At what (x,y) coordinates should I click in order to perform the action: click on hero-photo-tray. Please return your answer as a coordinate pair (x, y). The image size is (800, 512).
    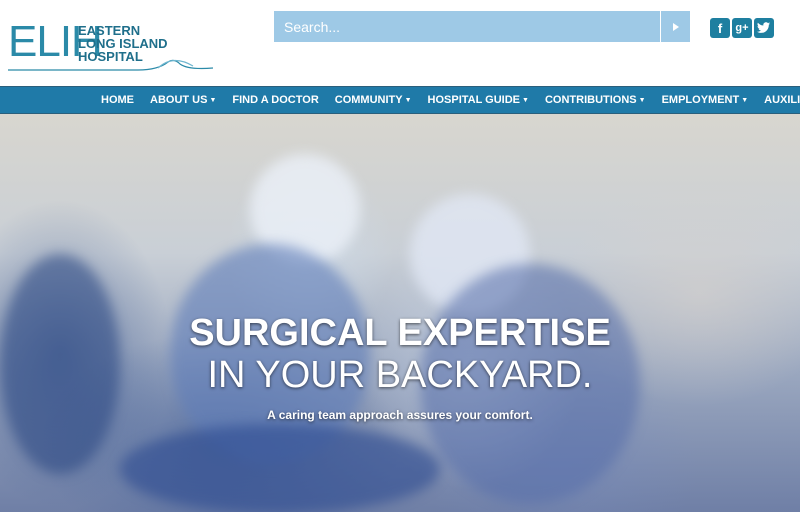
    Looking at the image, I should click on (280, 468).